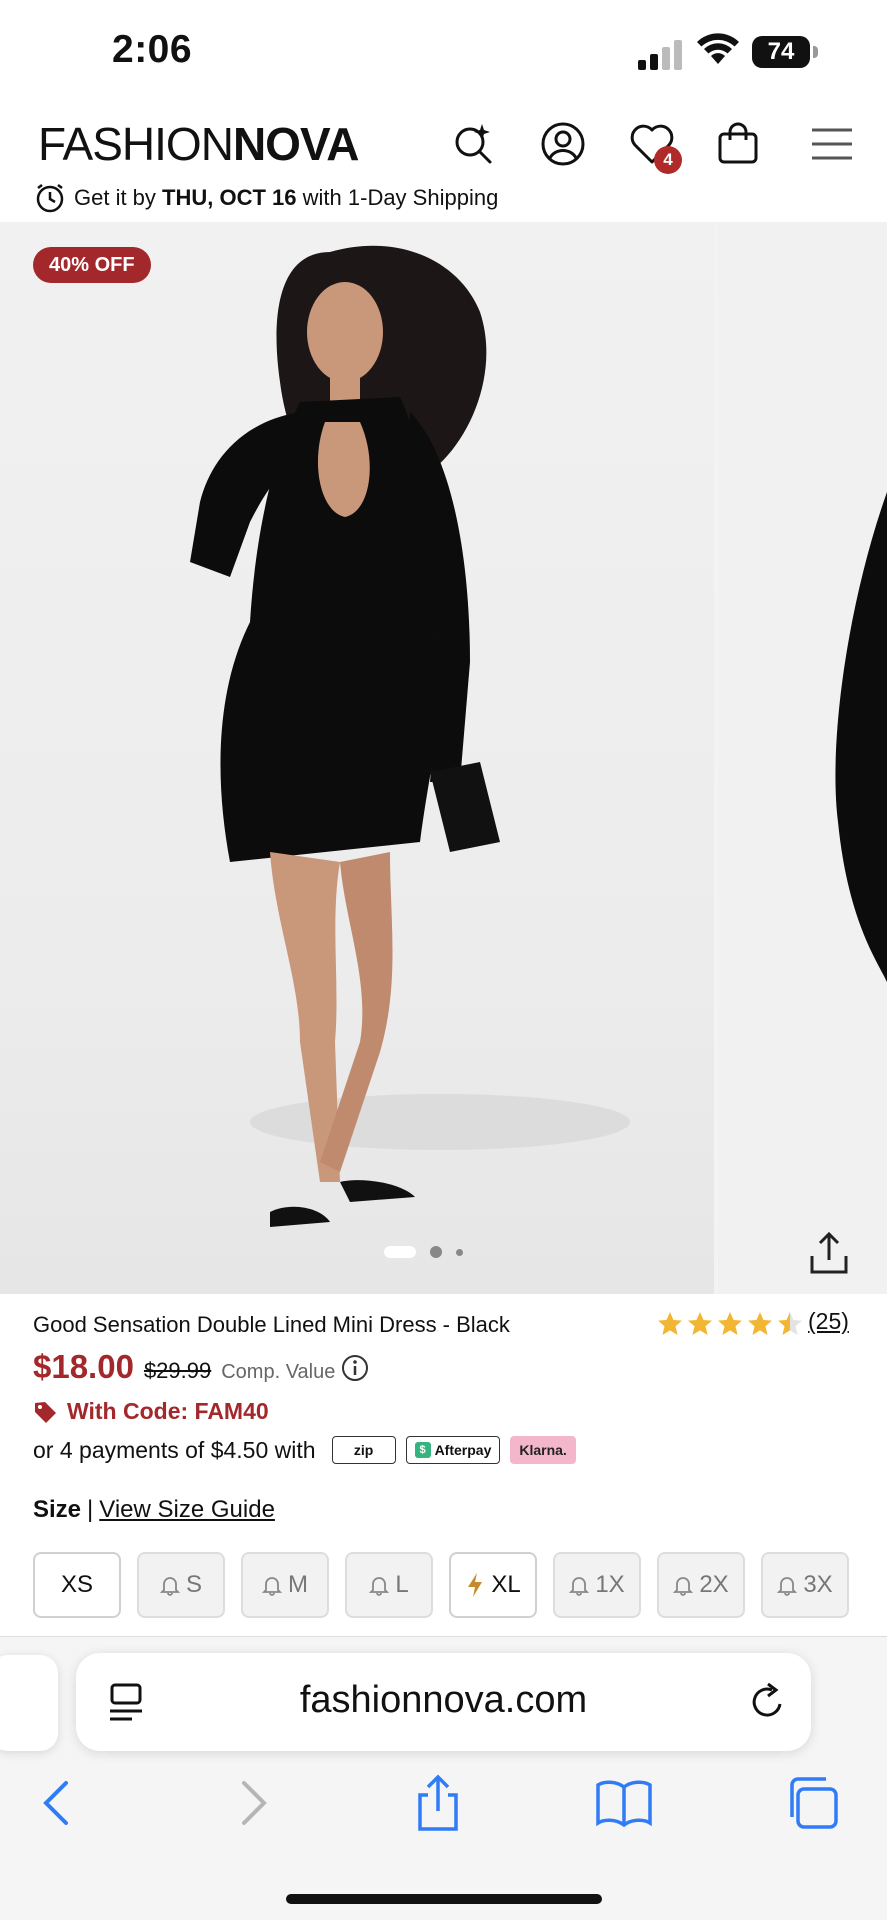 The height and width of the screenshot is (1920, 887). Describe the element at coordinates (441, 1585) in the screenshot. I see `size-options: XS S M L XL 1X 2X 3X` at that location.